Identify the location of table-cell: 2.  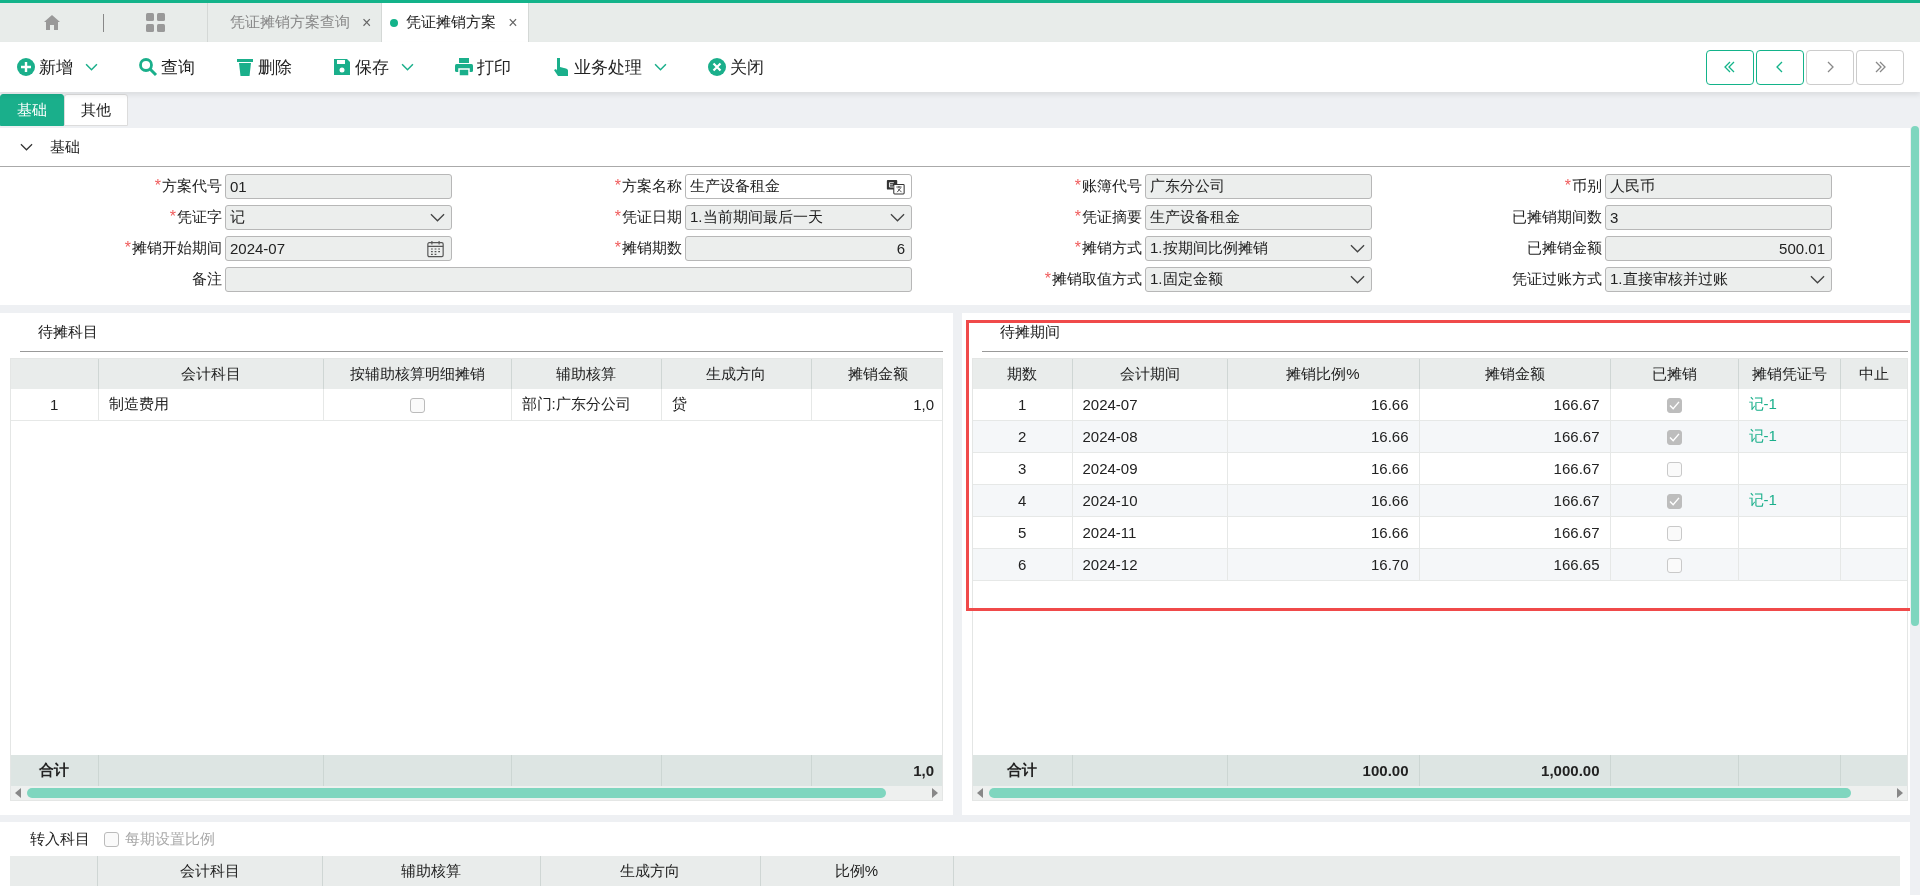
(1022, 436).